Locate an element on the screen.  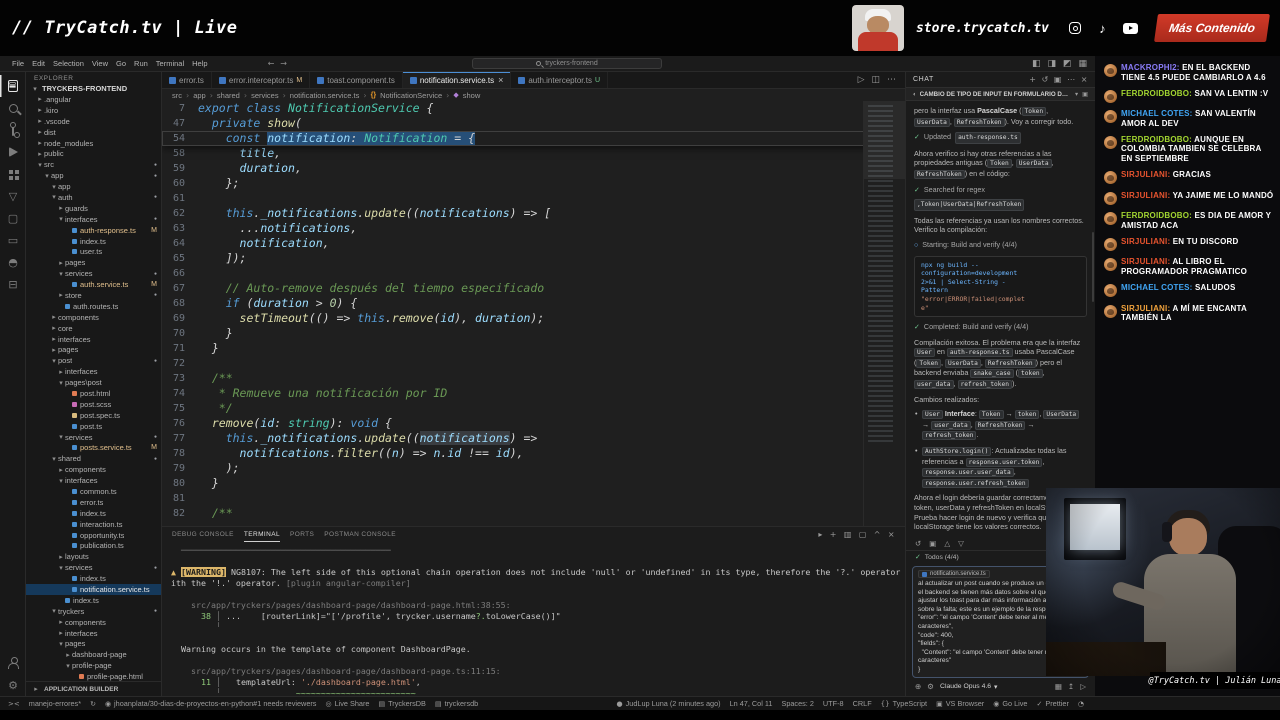
indentation: Spaces: 2 is located at coordinates (797, 703).